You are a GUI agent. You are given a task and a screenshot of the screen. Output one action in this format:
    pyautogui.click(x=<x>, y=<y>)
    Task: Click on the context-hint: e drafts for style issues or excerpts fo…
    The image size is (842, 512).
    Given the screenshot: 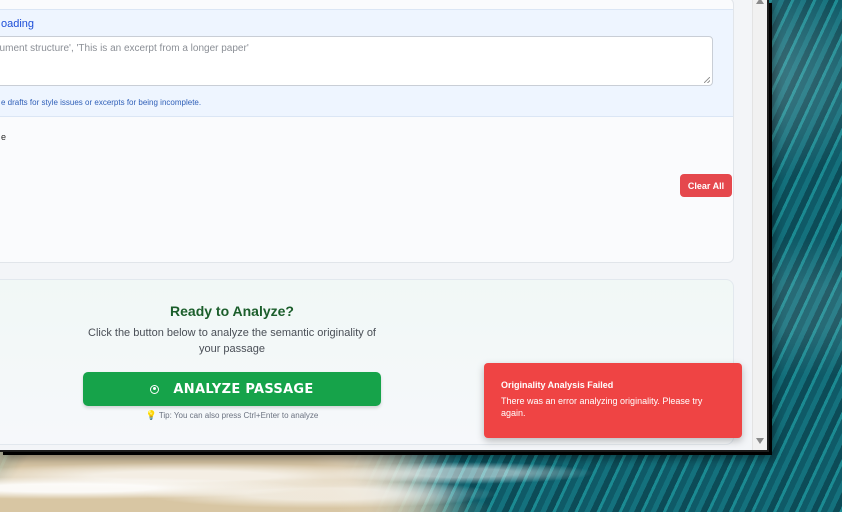 What is the action you would take?
    pyautogui.click(x=101, y=102)
    